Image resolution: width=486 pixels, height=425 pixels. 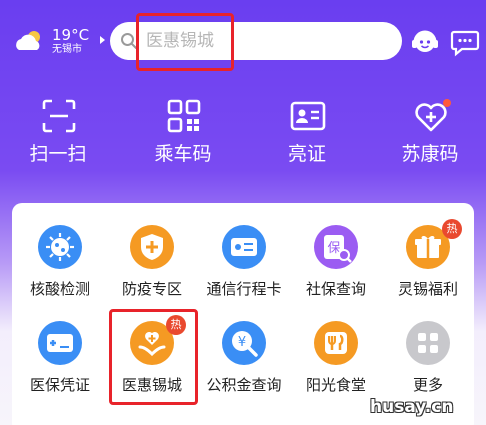 What do you see at coordinates (336, 247) in the screenshot?
I see `insurance-search-icon: 保` at bounding box center [336, 247].